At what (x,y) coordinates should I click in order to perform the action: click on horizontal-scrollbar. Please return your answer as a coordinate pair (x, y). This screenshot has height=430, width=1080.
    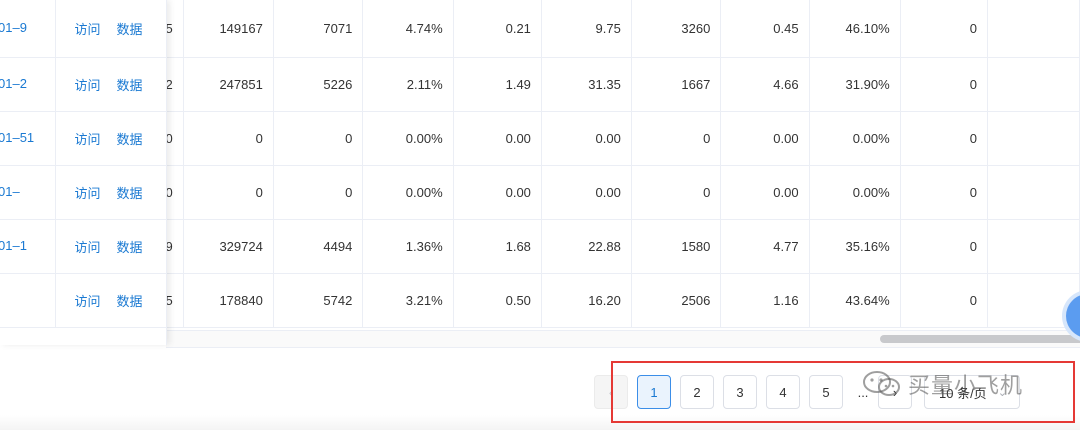
    Looking at the image, I should click on (623, 339).